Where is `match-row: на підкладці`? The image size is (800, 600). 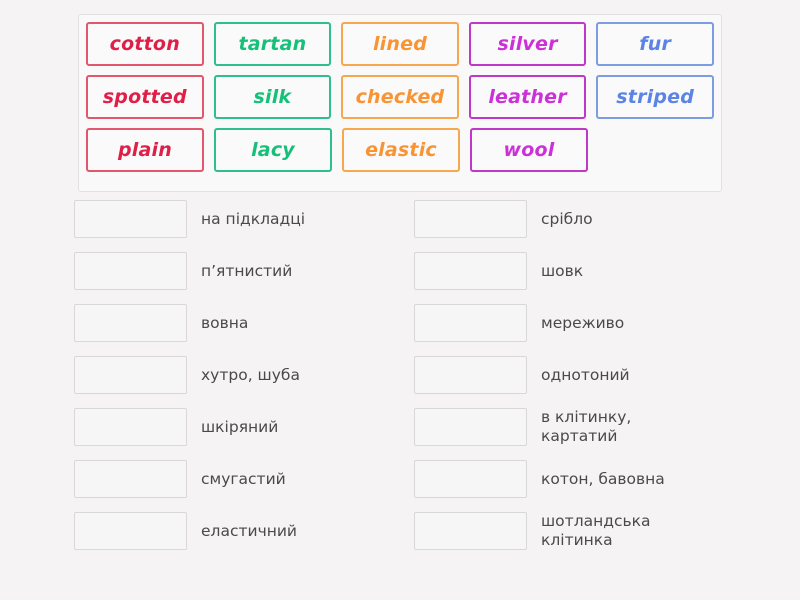 match-row: на підкладці is located at coordinates (239, 219).